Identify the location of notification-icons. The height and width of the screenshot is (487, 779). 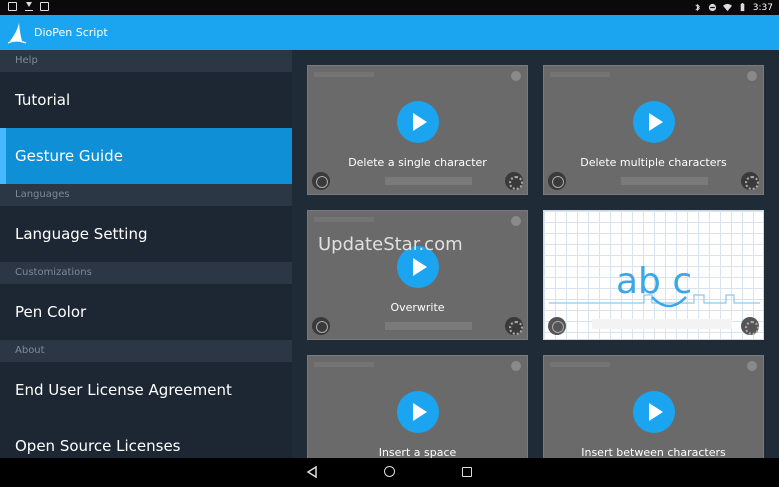
(28, 6).